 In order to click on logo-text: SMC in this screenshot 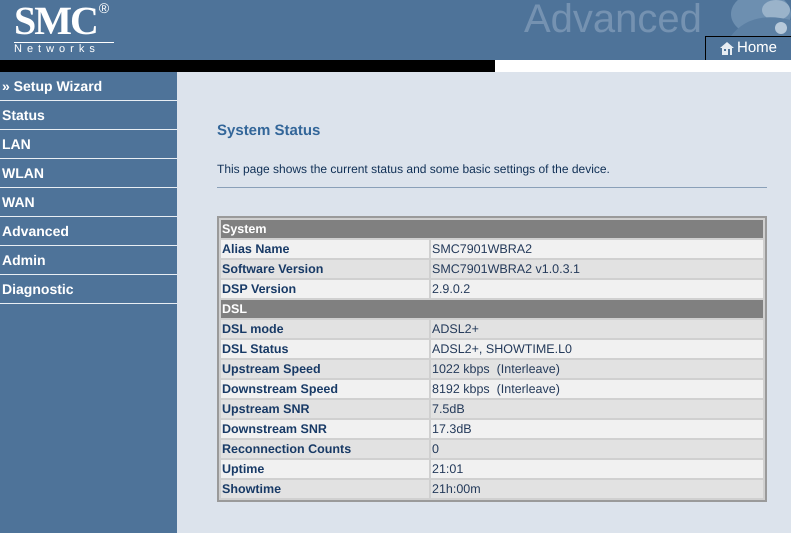, I will do `click(55, 21)`.